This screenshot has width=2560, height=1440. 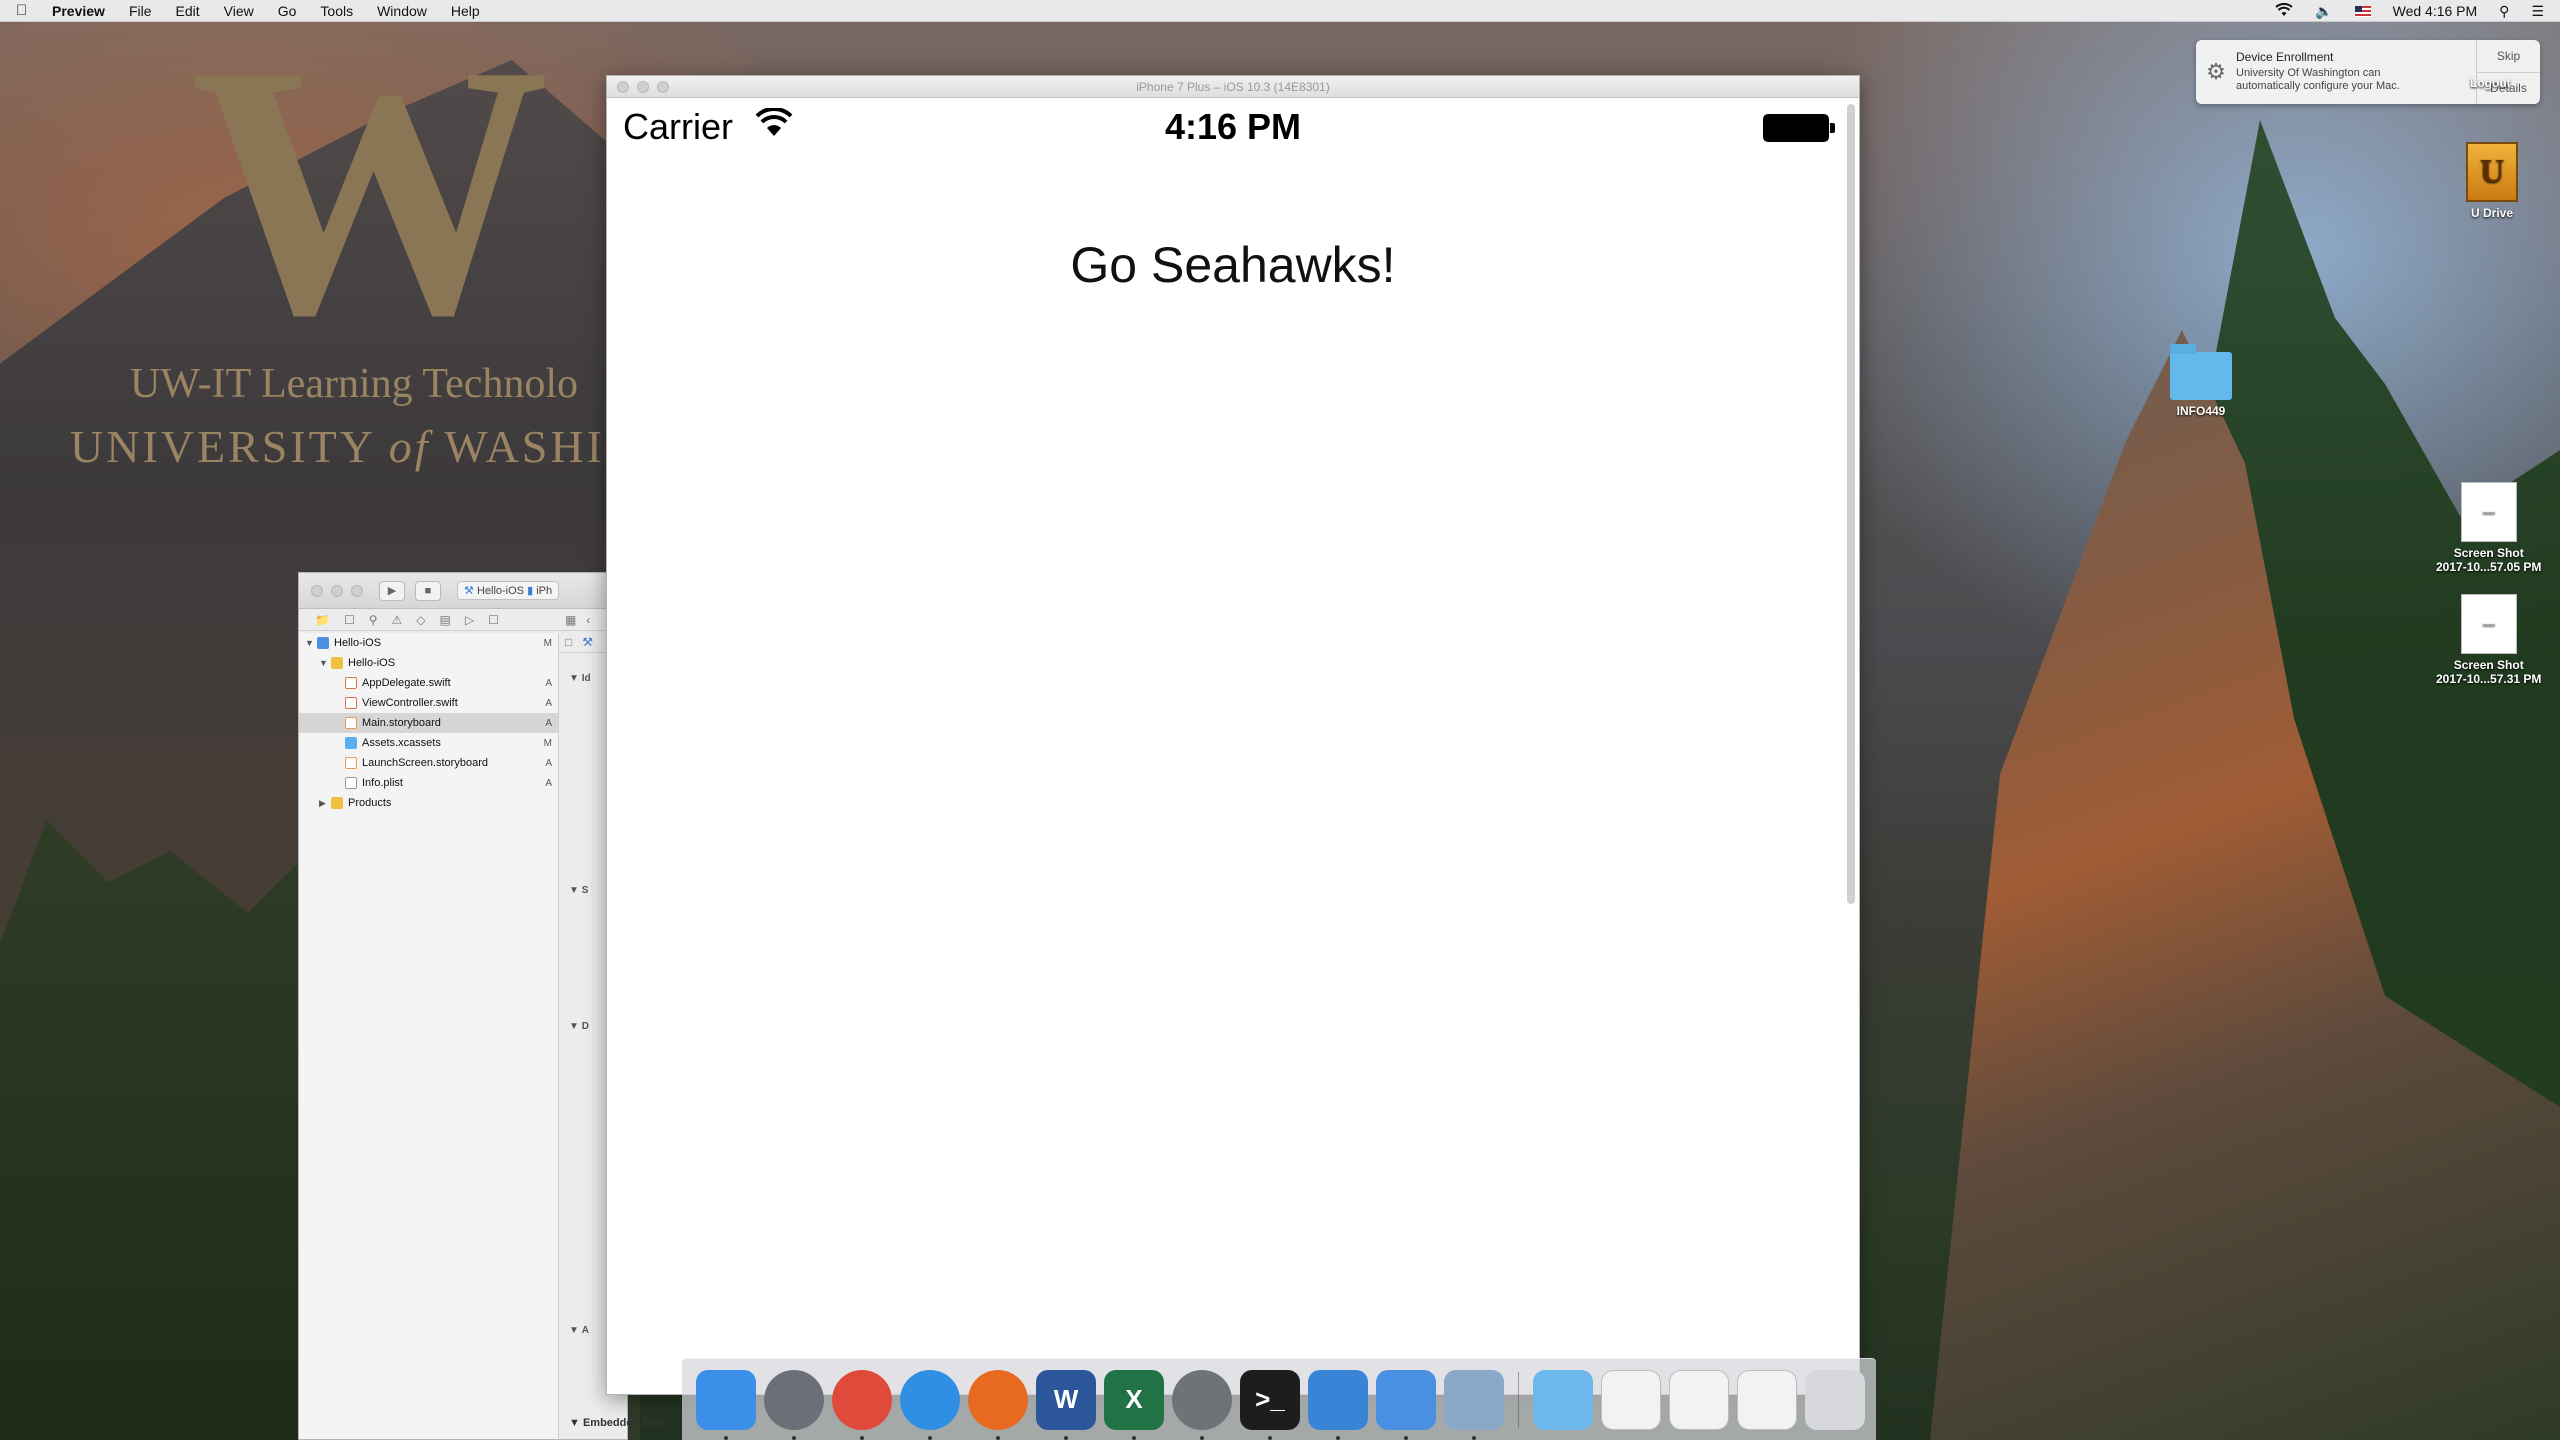 What do you see at coordinates (357, 590) in the screenshot?
I see `zoom-window-button` at bounding box center [357, 590].